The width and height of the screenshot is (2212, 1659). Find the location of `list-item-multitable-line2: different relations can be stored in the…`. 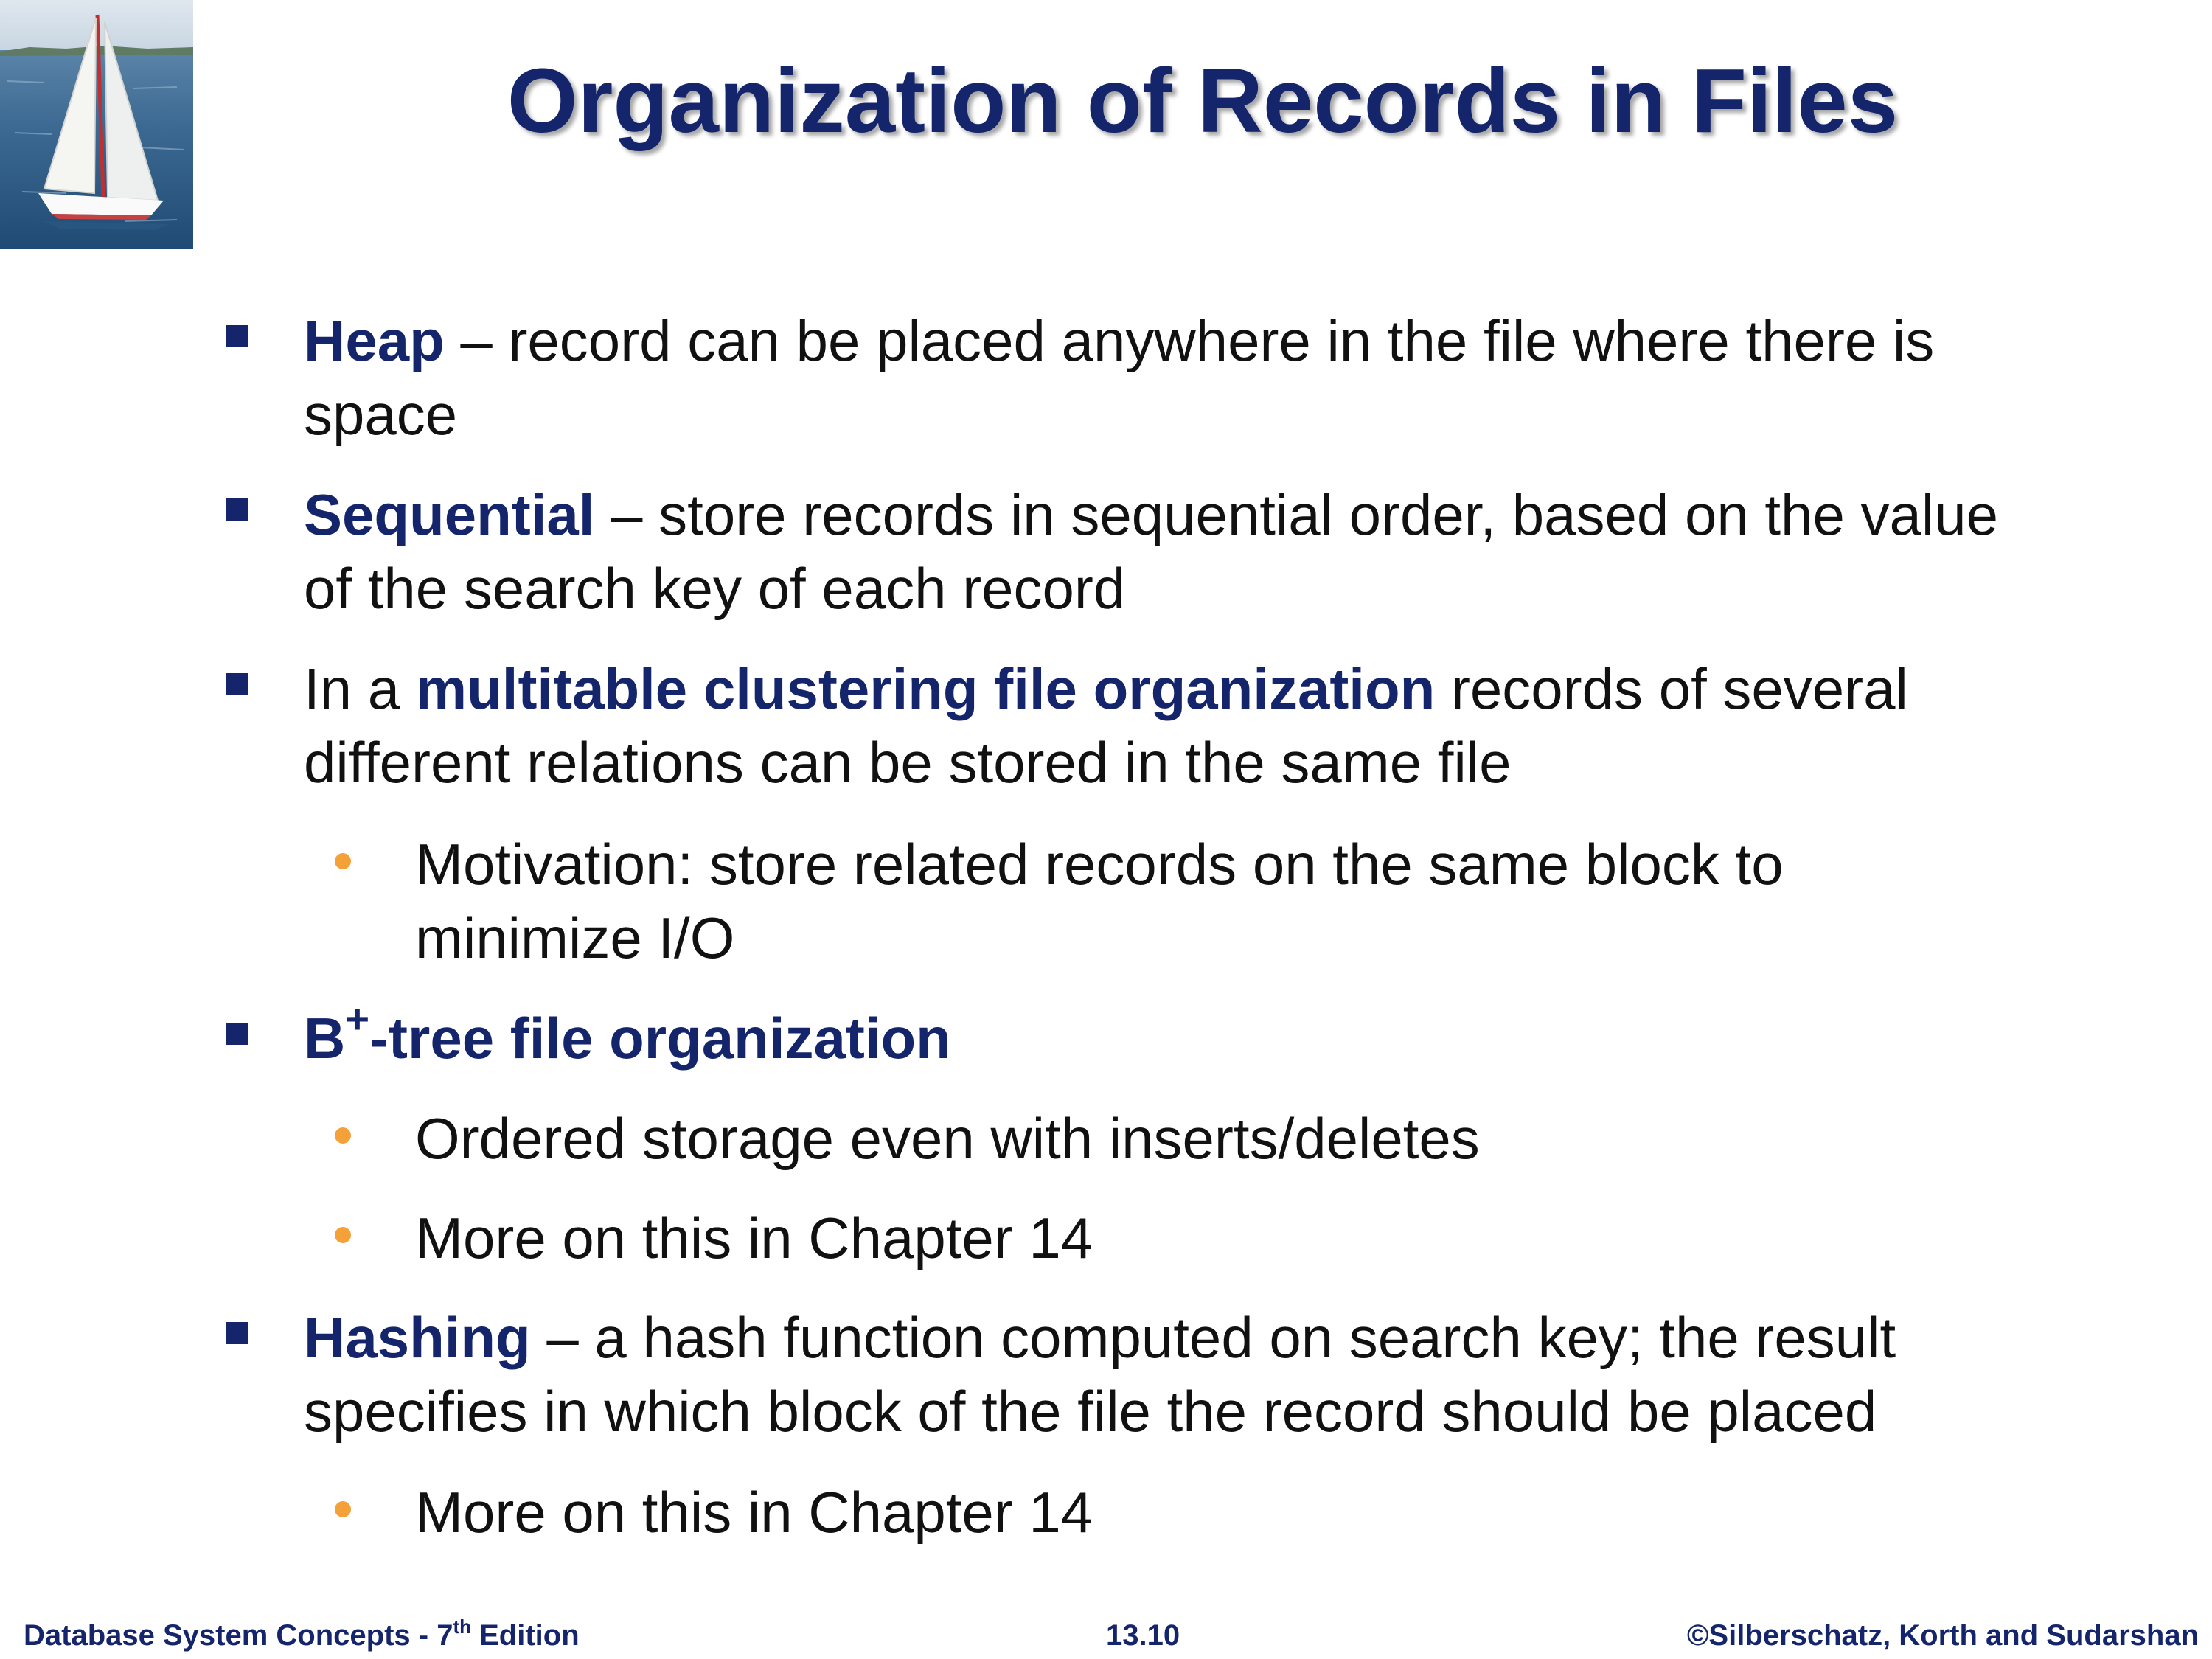

list-item-multitable-line2: different relations can be stored in the… is located at coordinates (908, 762).